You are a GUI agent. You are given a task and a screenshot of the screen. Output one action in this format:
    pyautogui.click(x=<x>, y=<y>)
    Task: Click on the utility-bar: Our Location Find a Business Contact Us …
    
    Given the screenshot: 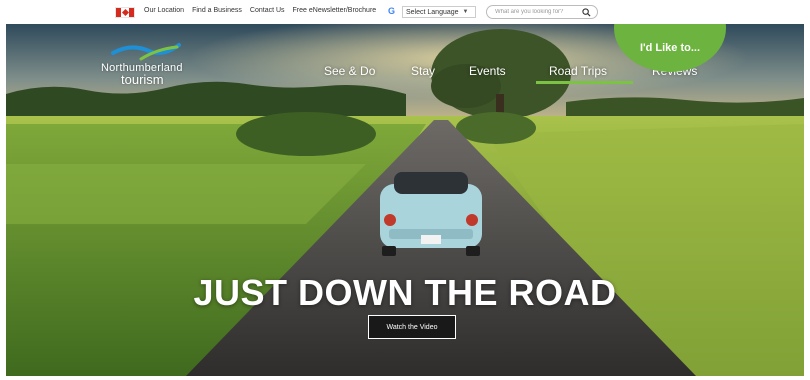 What is the action you would take?
    pyautogui.click(x=405, y=12)
    